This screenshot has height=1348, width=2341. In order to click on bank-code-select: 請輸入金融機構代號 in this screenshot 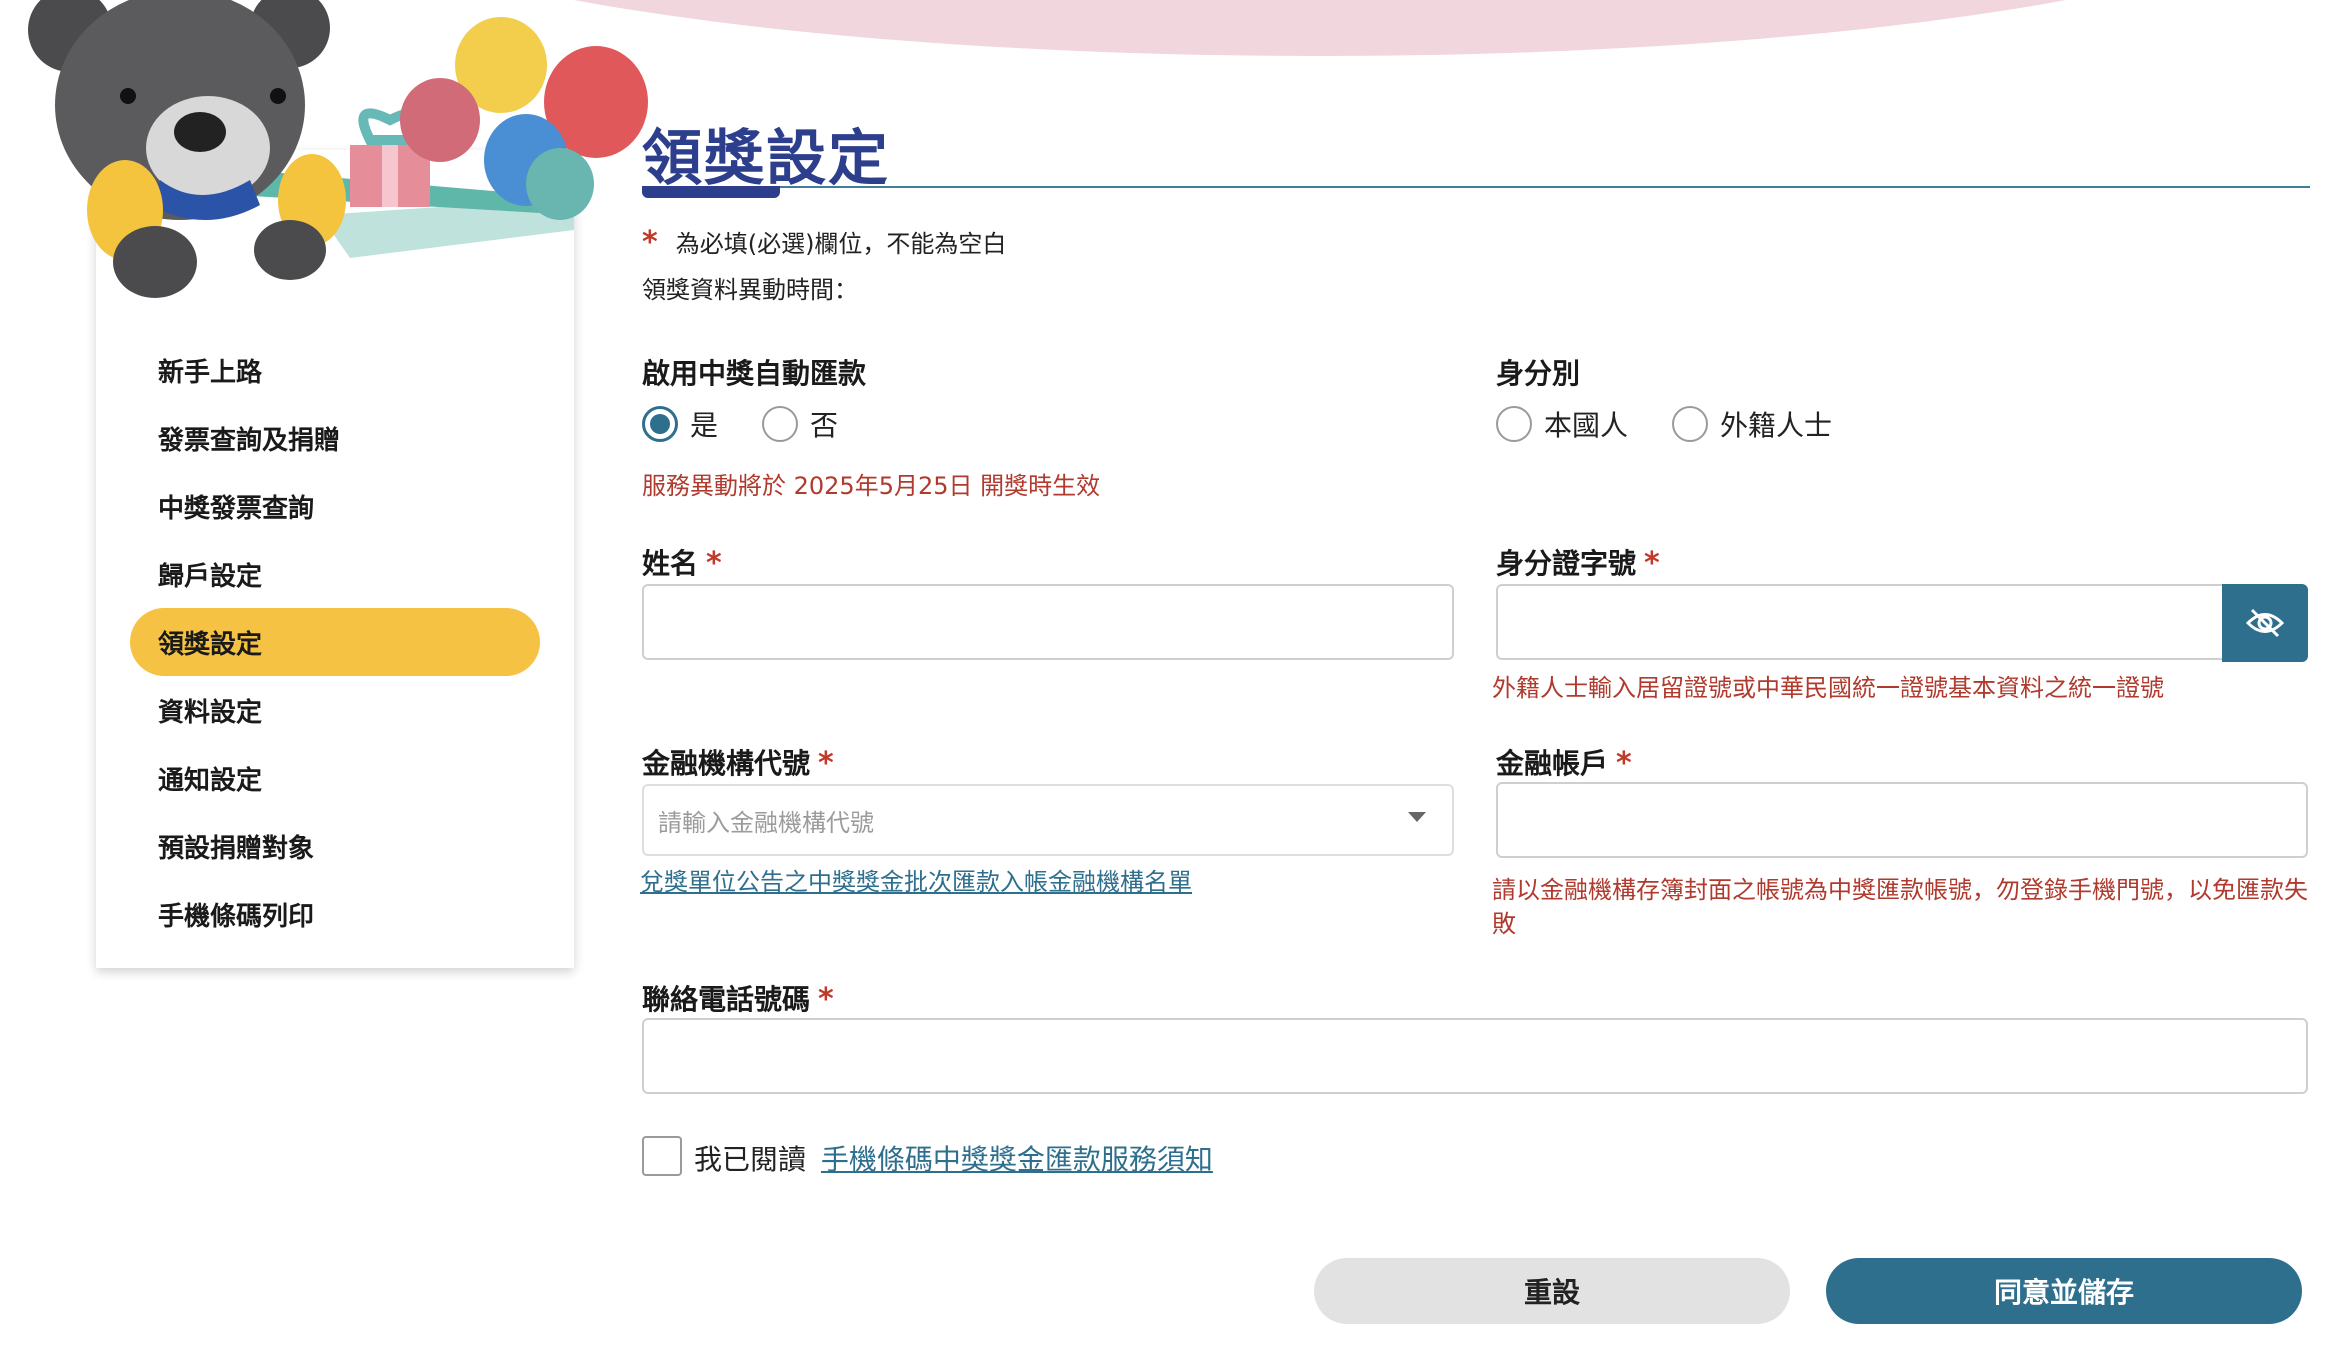, I will do `click(1048, 820)`.